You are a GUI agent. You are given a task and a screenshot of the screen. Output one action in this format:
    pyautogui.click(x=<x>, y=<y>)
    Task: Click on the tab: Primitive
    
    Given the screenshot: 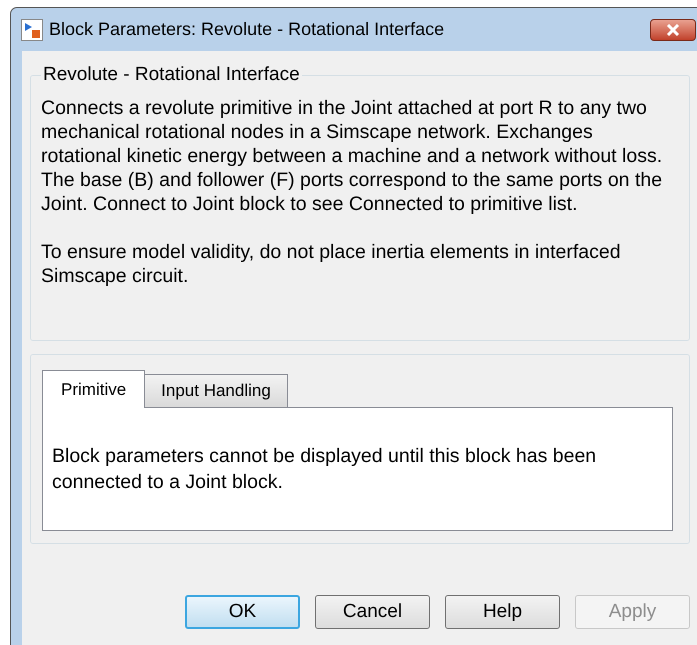 What is the action you would take?
    pyautogui.click(x=94, y=389)
    